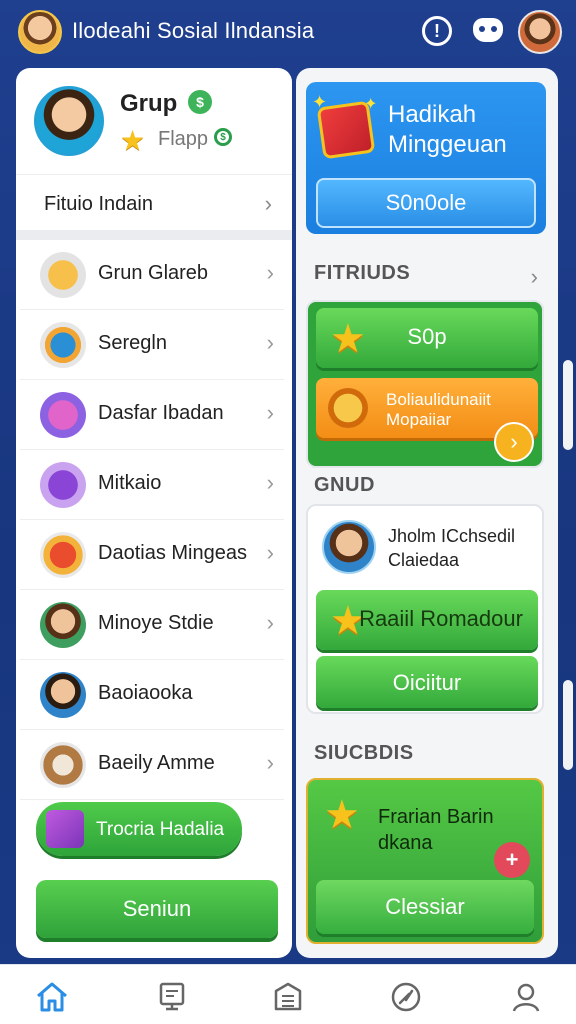 Image resolution: width=576 pixels, height=1024 pixels. What do you see at coordinates (463, 548) in the screenshot?
I see `friend-name: Jholm ICchsedil Claiedaa` at bounding box center [463, 548].